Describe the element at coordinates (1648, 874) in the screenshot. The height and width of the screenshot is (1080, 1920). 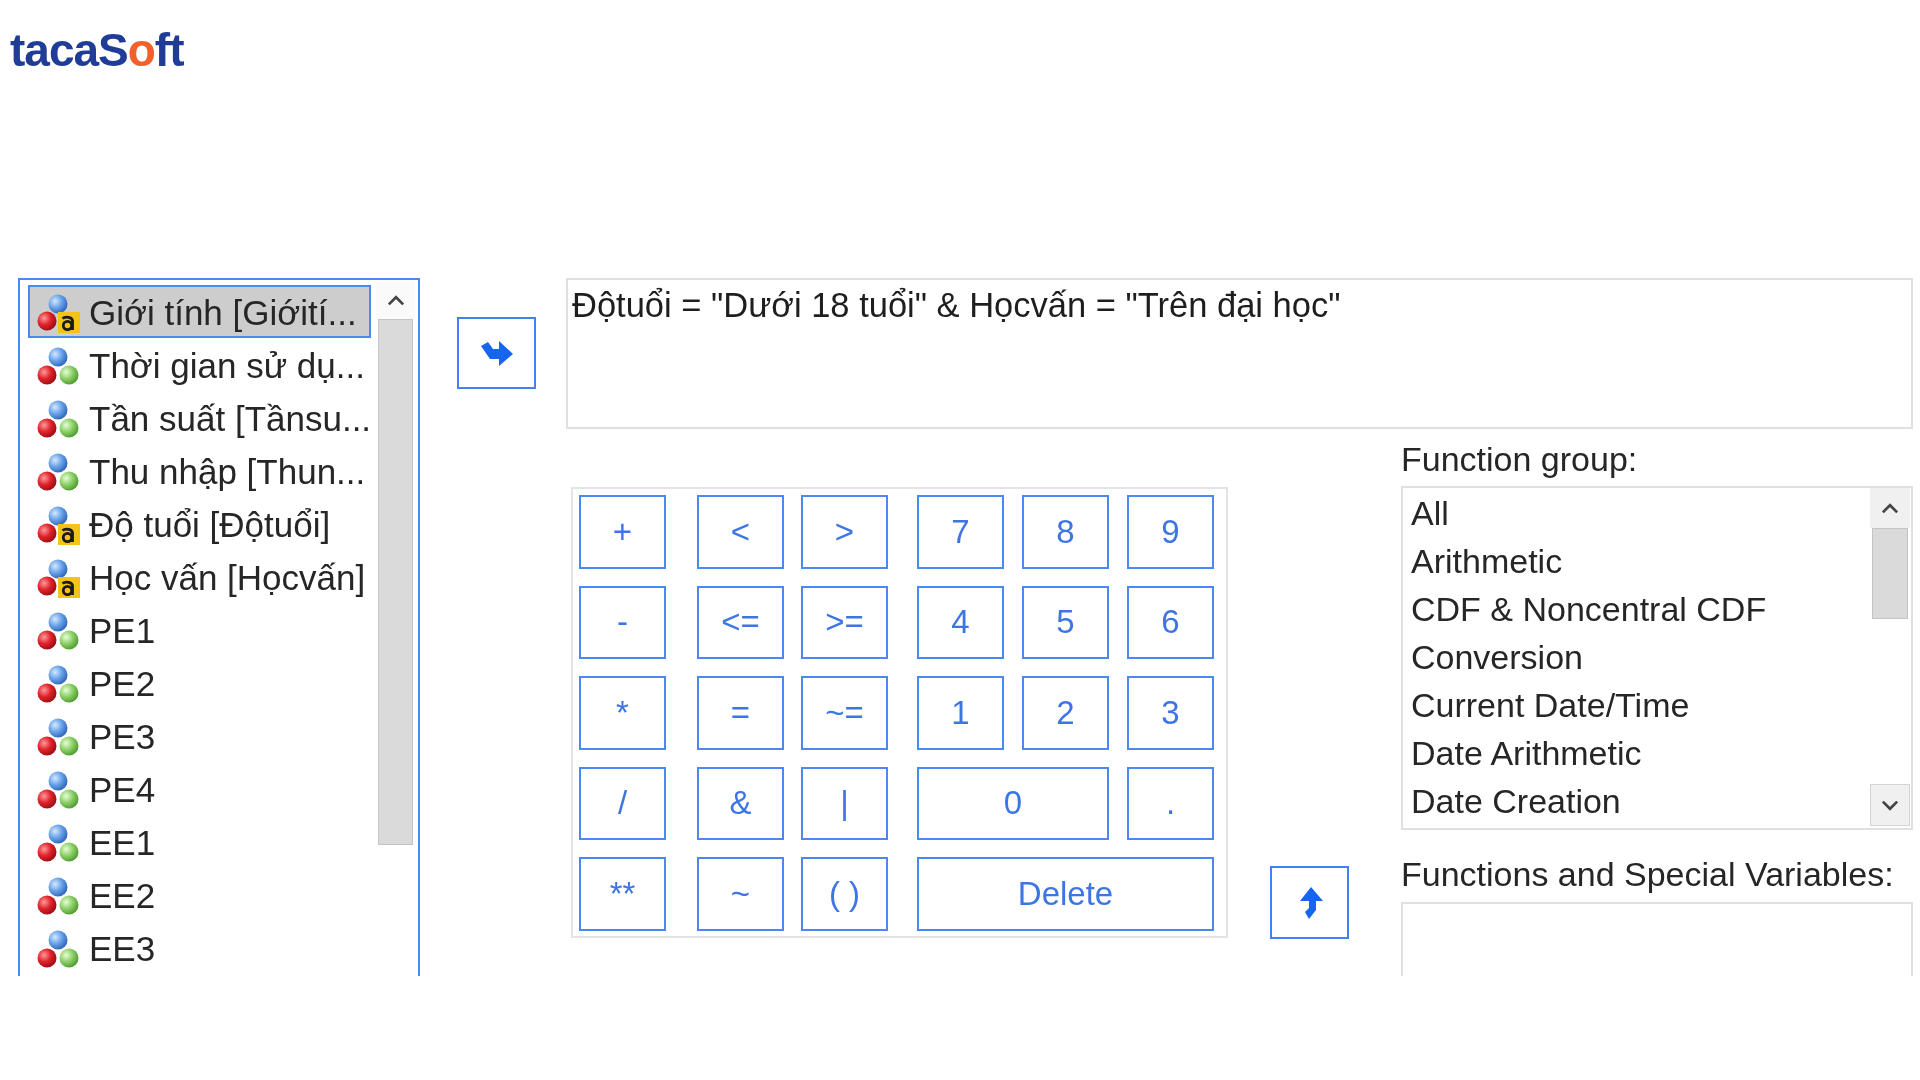
I see `functions-label: Functions and Special Variables:` at that location.